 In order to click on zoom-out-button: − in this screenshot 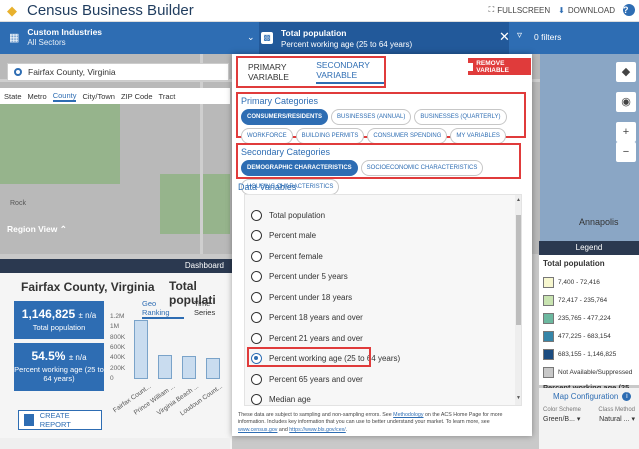, I will do `click(626, 152)`.